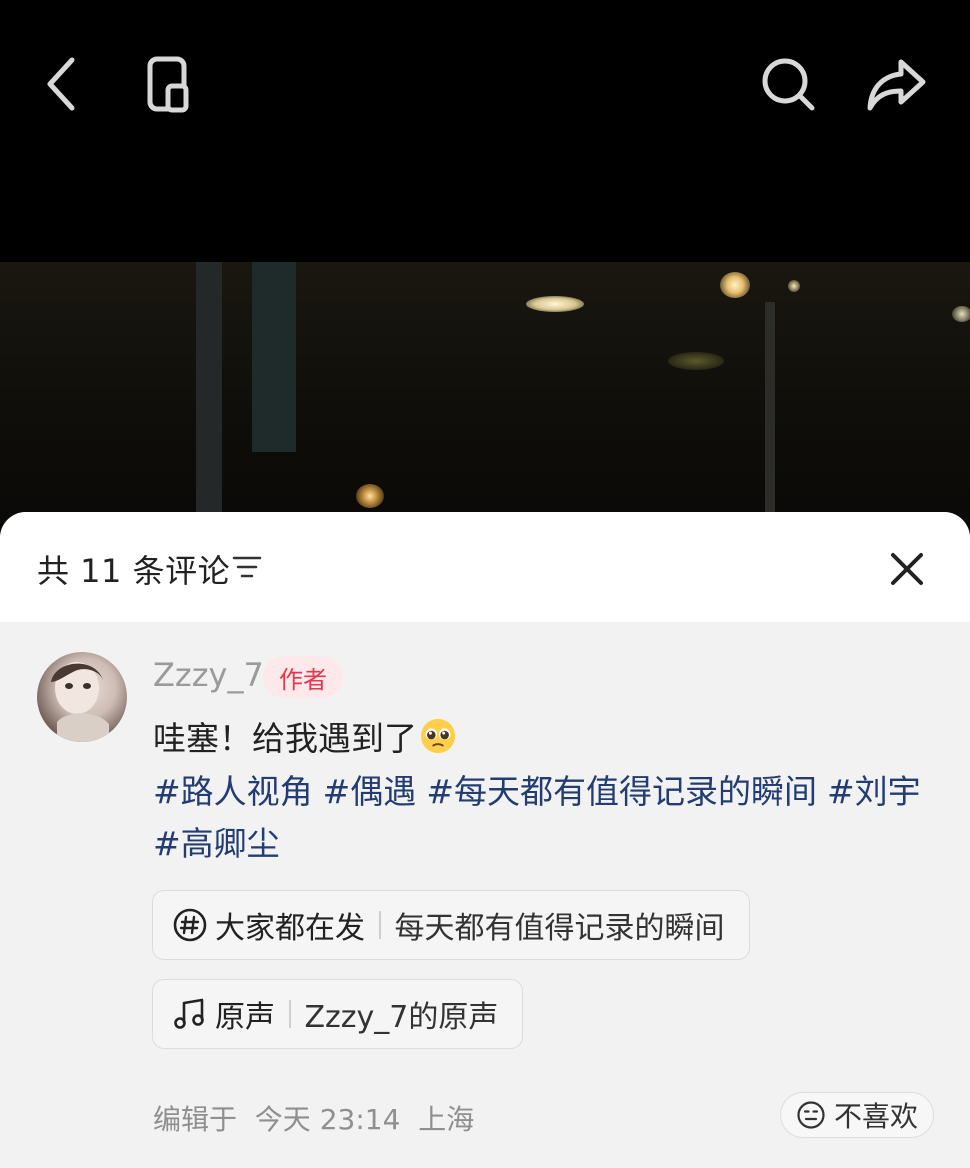 The width and height of the screenshot is (970, 1168). What do you see at coordinates (438, 736) in the screenshot?
I see `pleading-face-emoji` at bounding box center [438, 736].